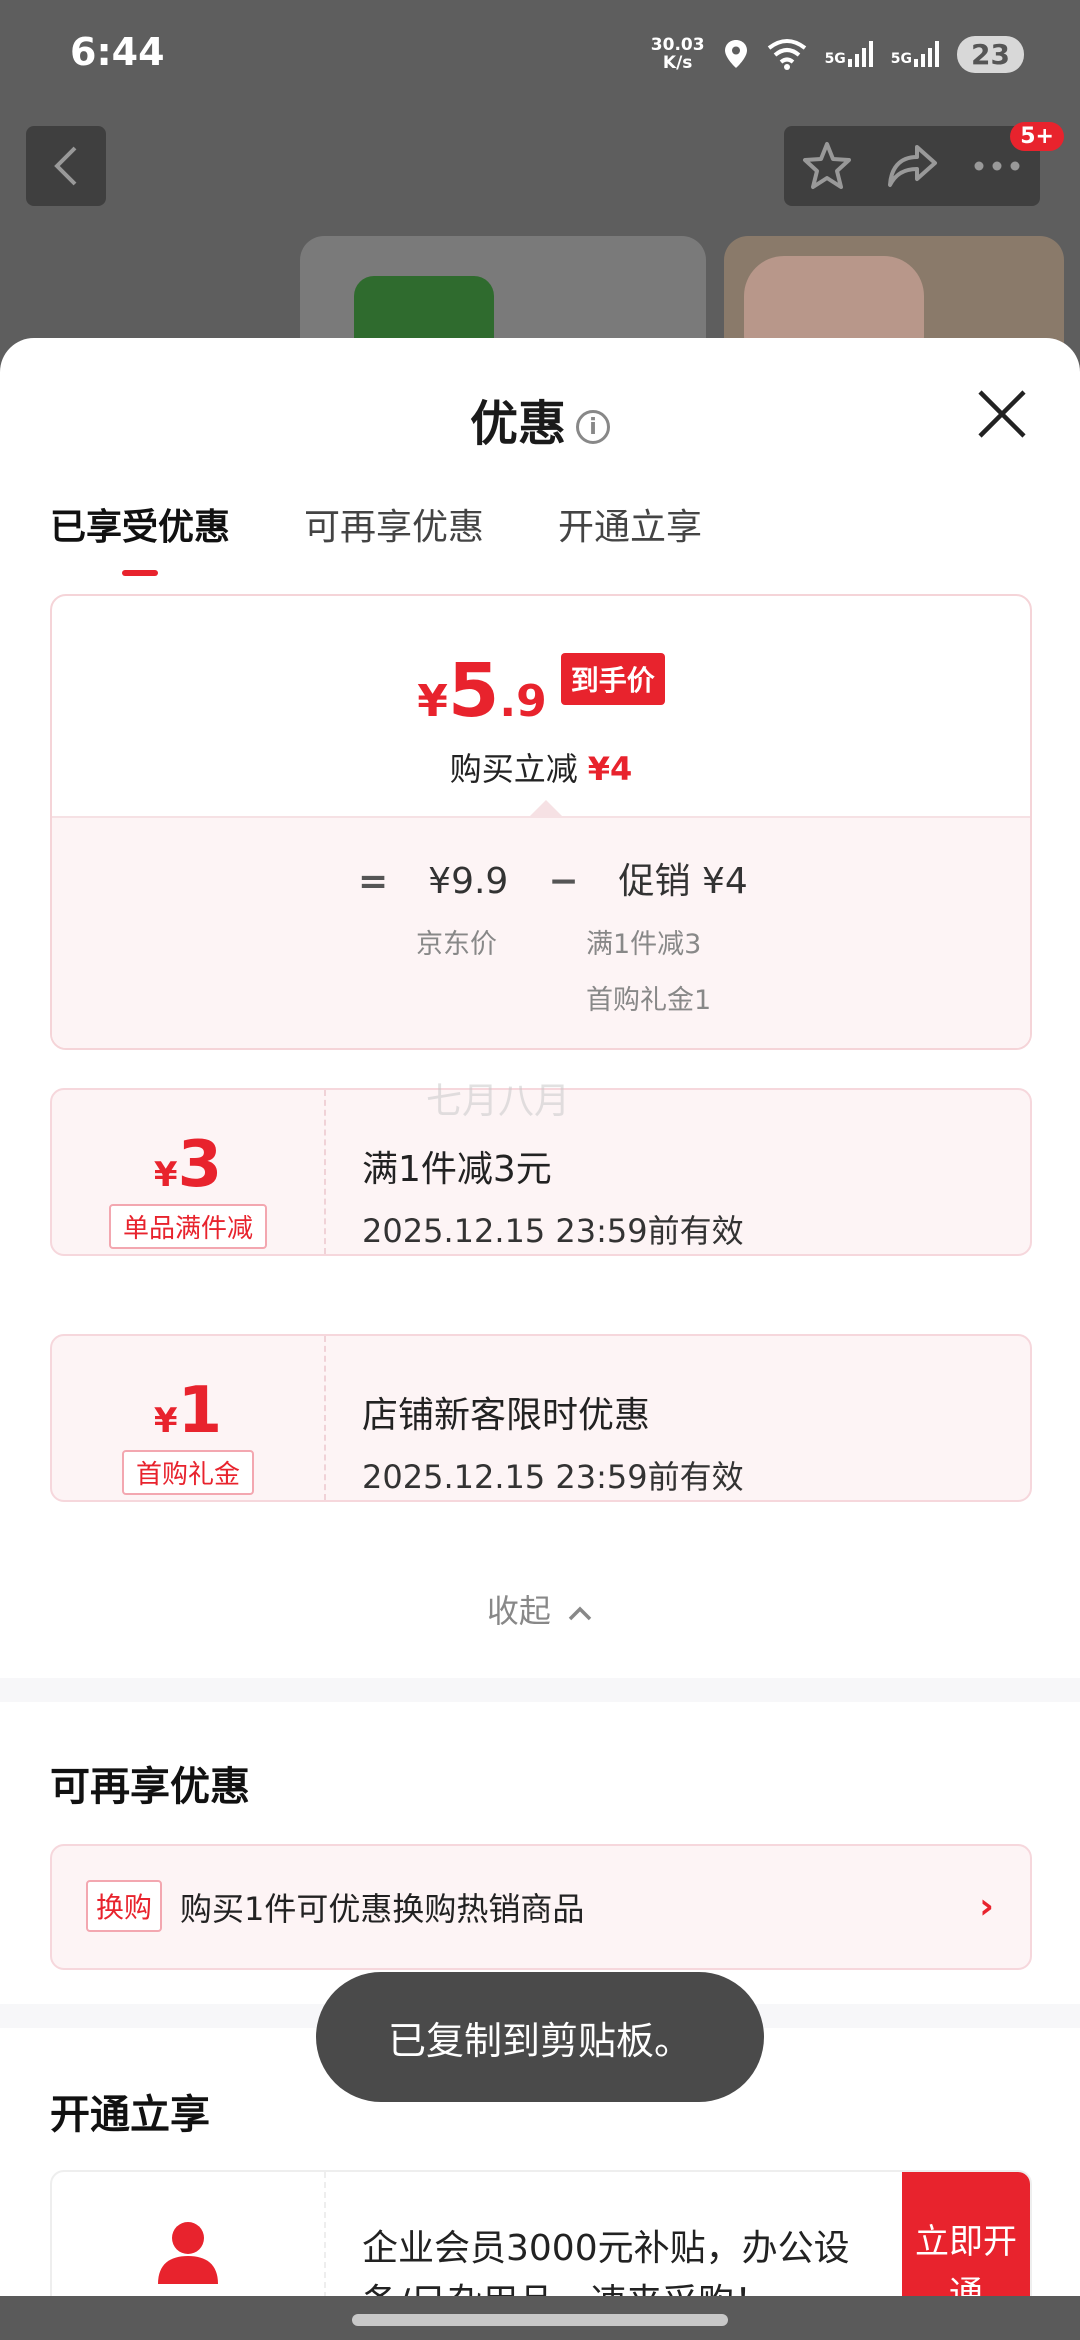 This screenshot has width=1080, height=2340. I want to click on promo-amount: 促销 ¥4, so click(683, 881).